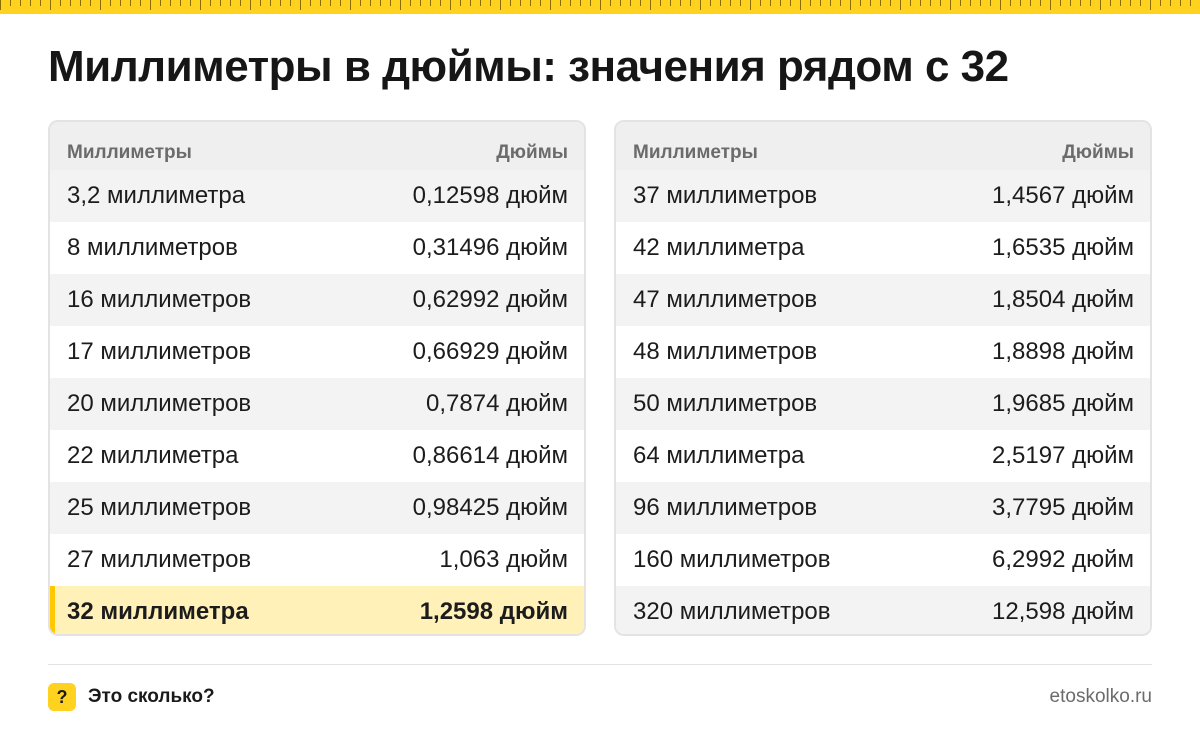 This screenshot has width=1200, height=729. I want to click on cell-in: 0,31496 дюйм, so click(490, 247).